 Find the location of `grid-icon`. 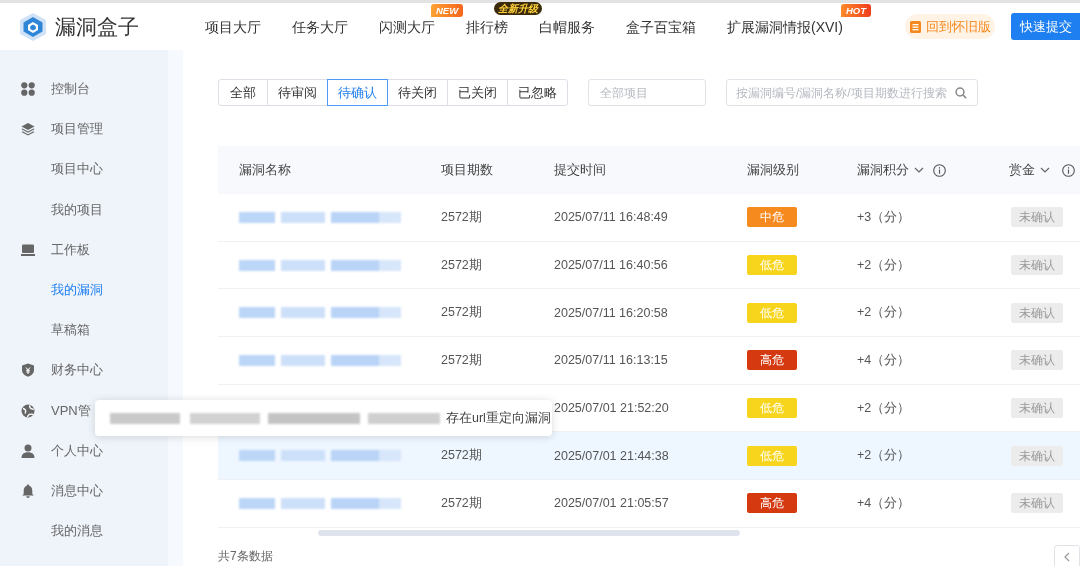

grid-icon is located at coordinates (28, 89).